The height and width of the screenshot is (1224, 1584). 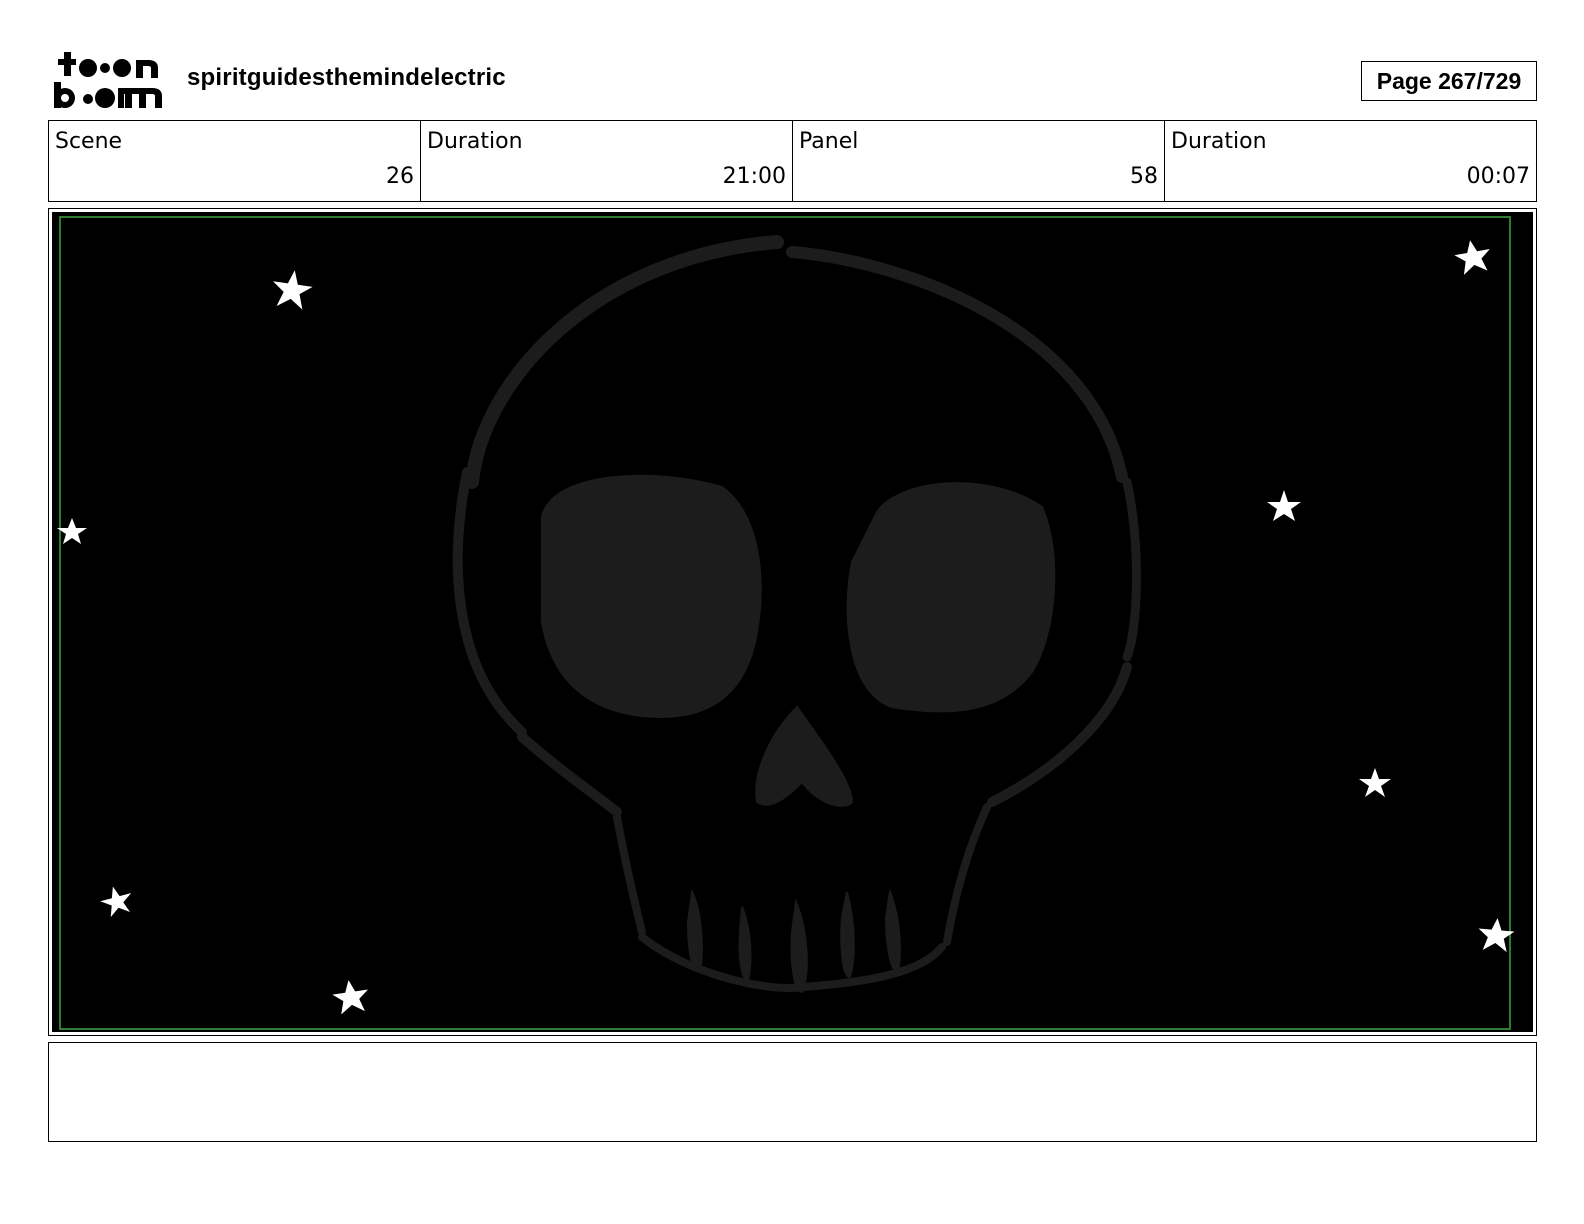 What do you see at coordinates (607, 161) in the screenshot?
I see `scene-duration-cell: Duration 21:00` at bounding box center [607, 161].